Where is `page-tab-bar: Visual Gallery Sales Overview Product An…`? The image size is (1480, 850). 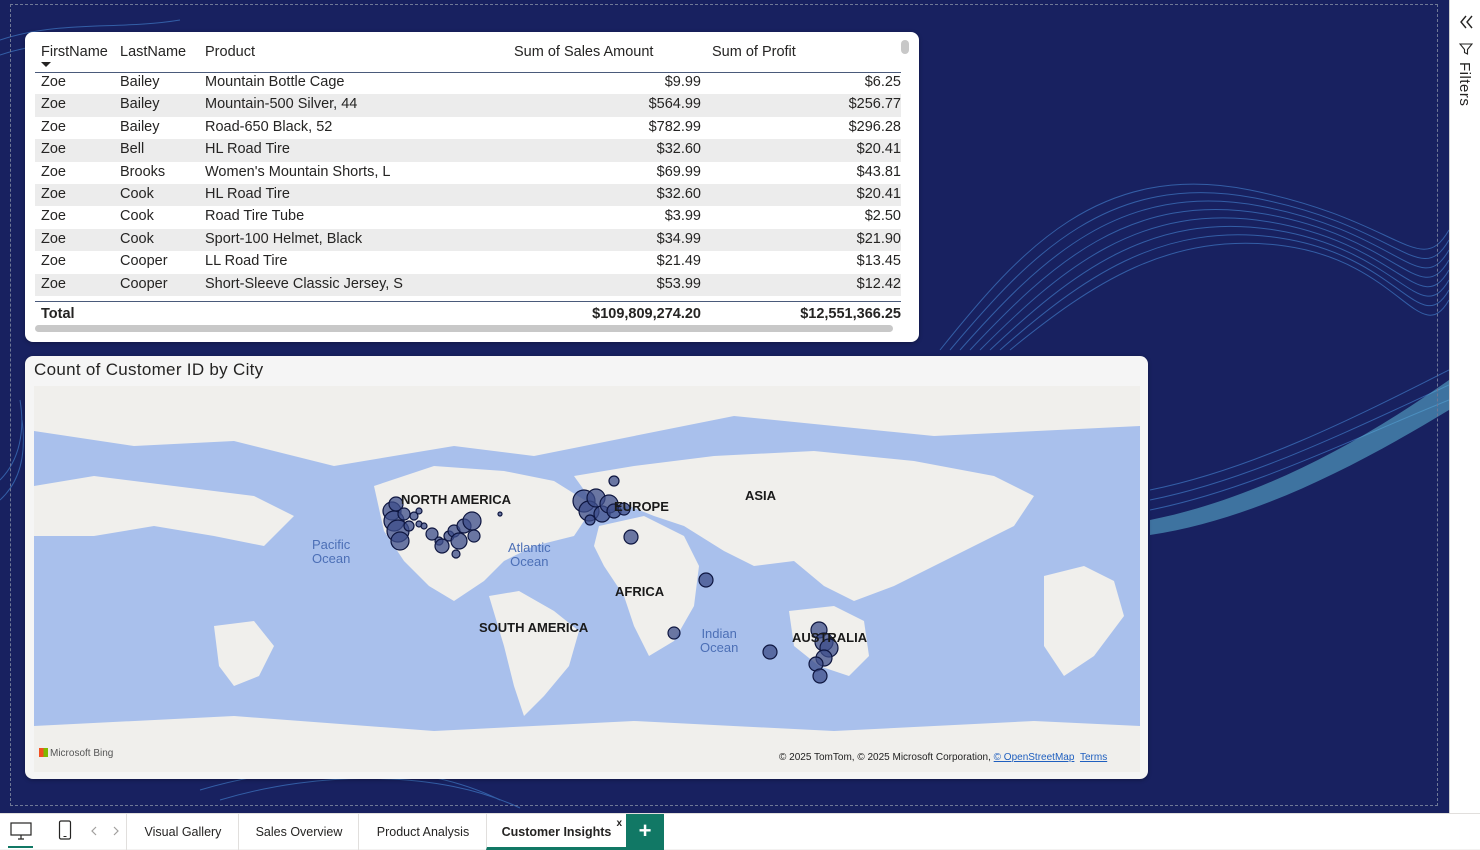
page-tab-bar: Visual Gallery Sales Overview Product An… is located at coordinates (740, 831).